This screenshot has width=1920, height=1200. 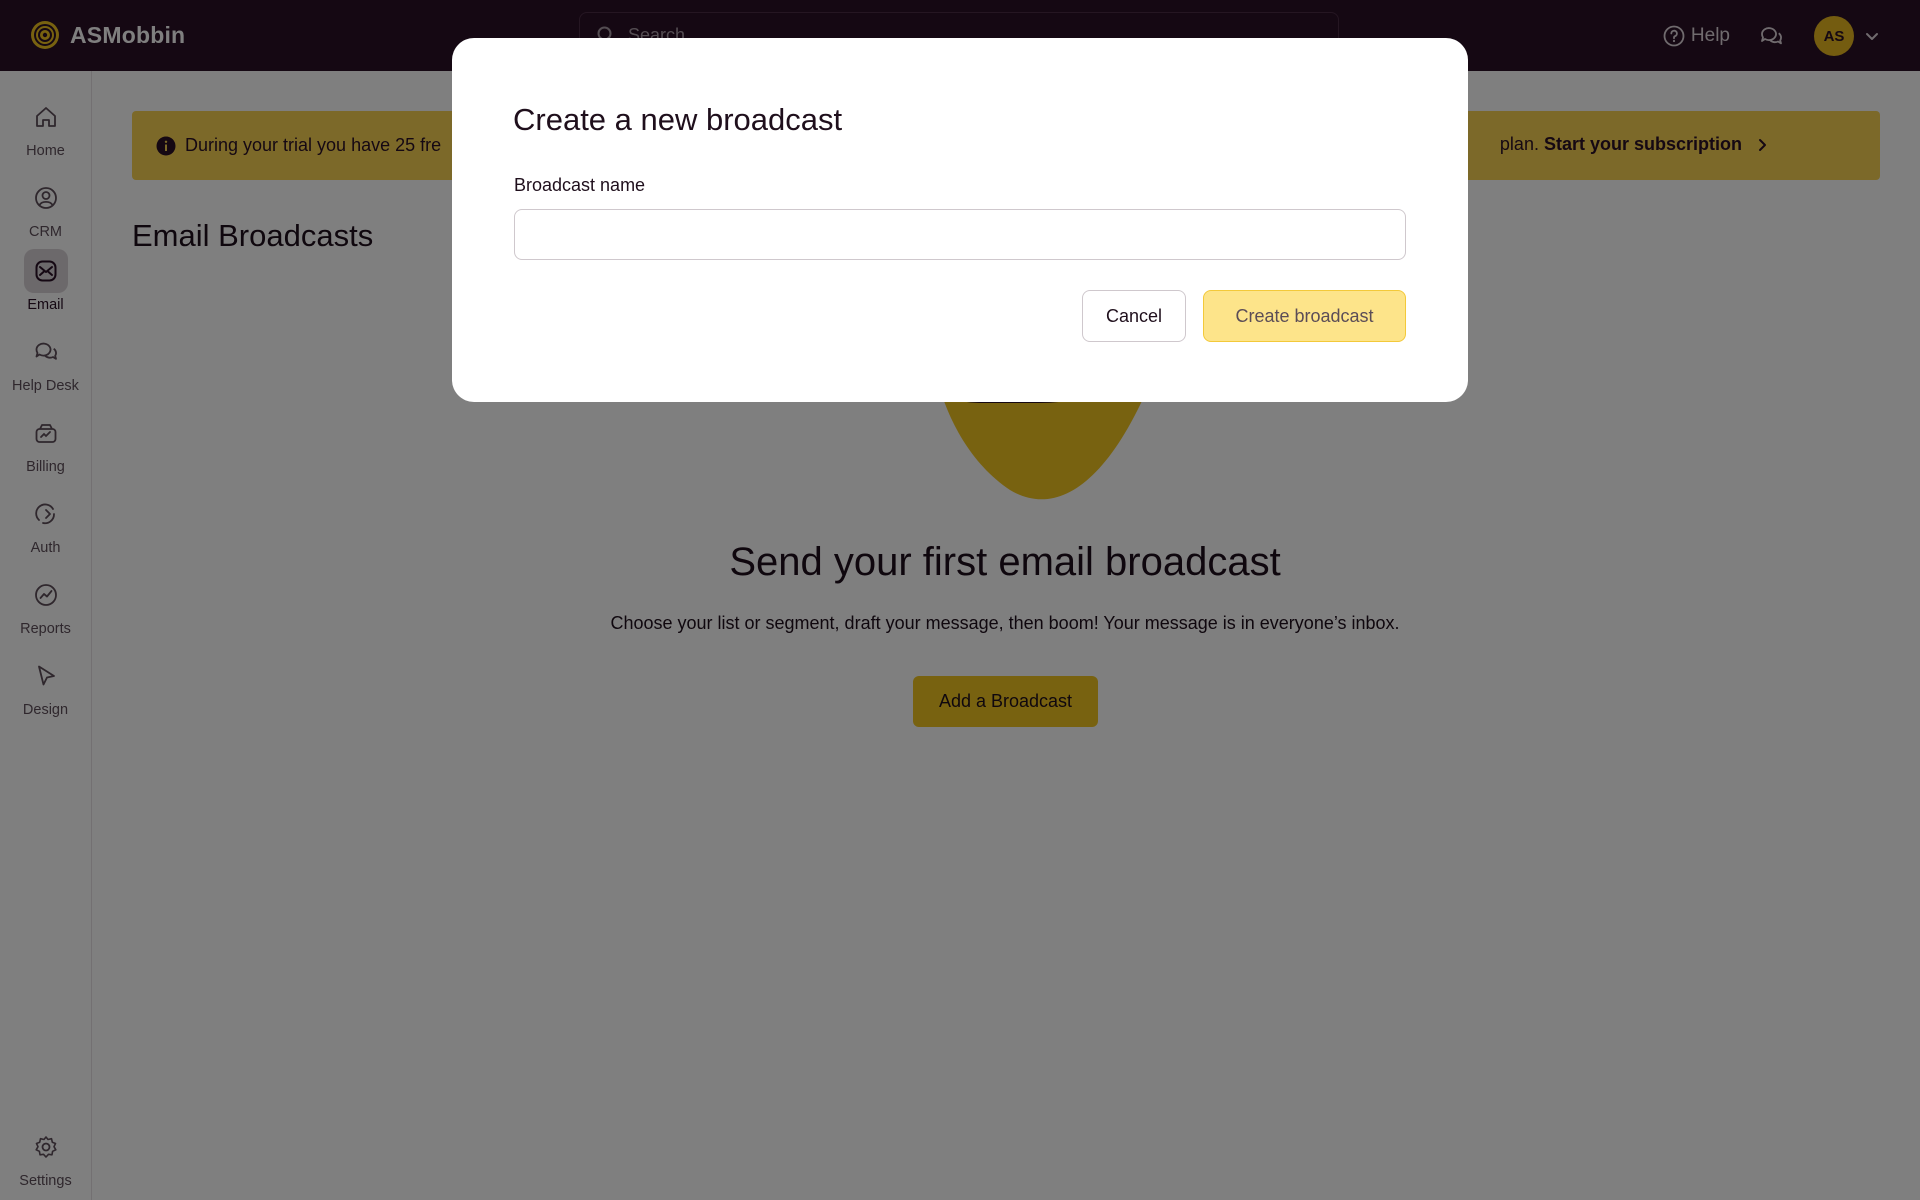 I want to click on cancel-button: Cancel, so click(x=1134, y=316).